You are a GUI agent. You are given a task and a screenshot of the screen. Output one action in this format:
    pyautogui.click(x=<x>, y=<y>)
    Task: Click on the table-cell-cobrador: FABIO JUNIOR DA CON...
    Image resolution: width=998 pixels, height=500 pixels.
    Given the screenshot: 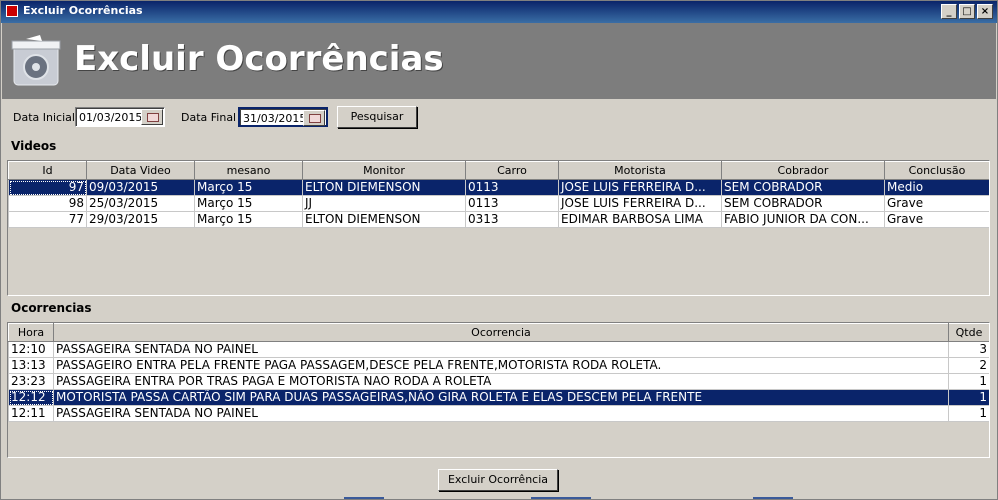 What is the action you would take?
    pyautogui.click(x=803, y=219)
    